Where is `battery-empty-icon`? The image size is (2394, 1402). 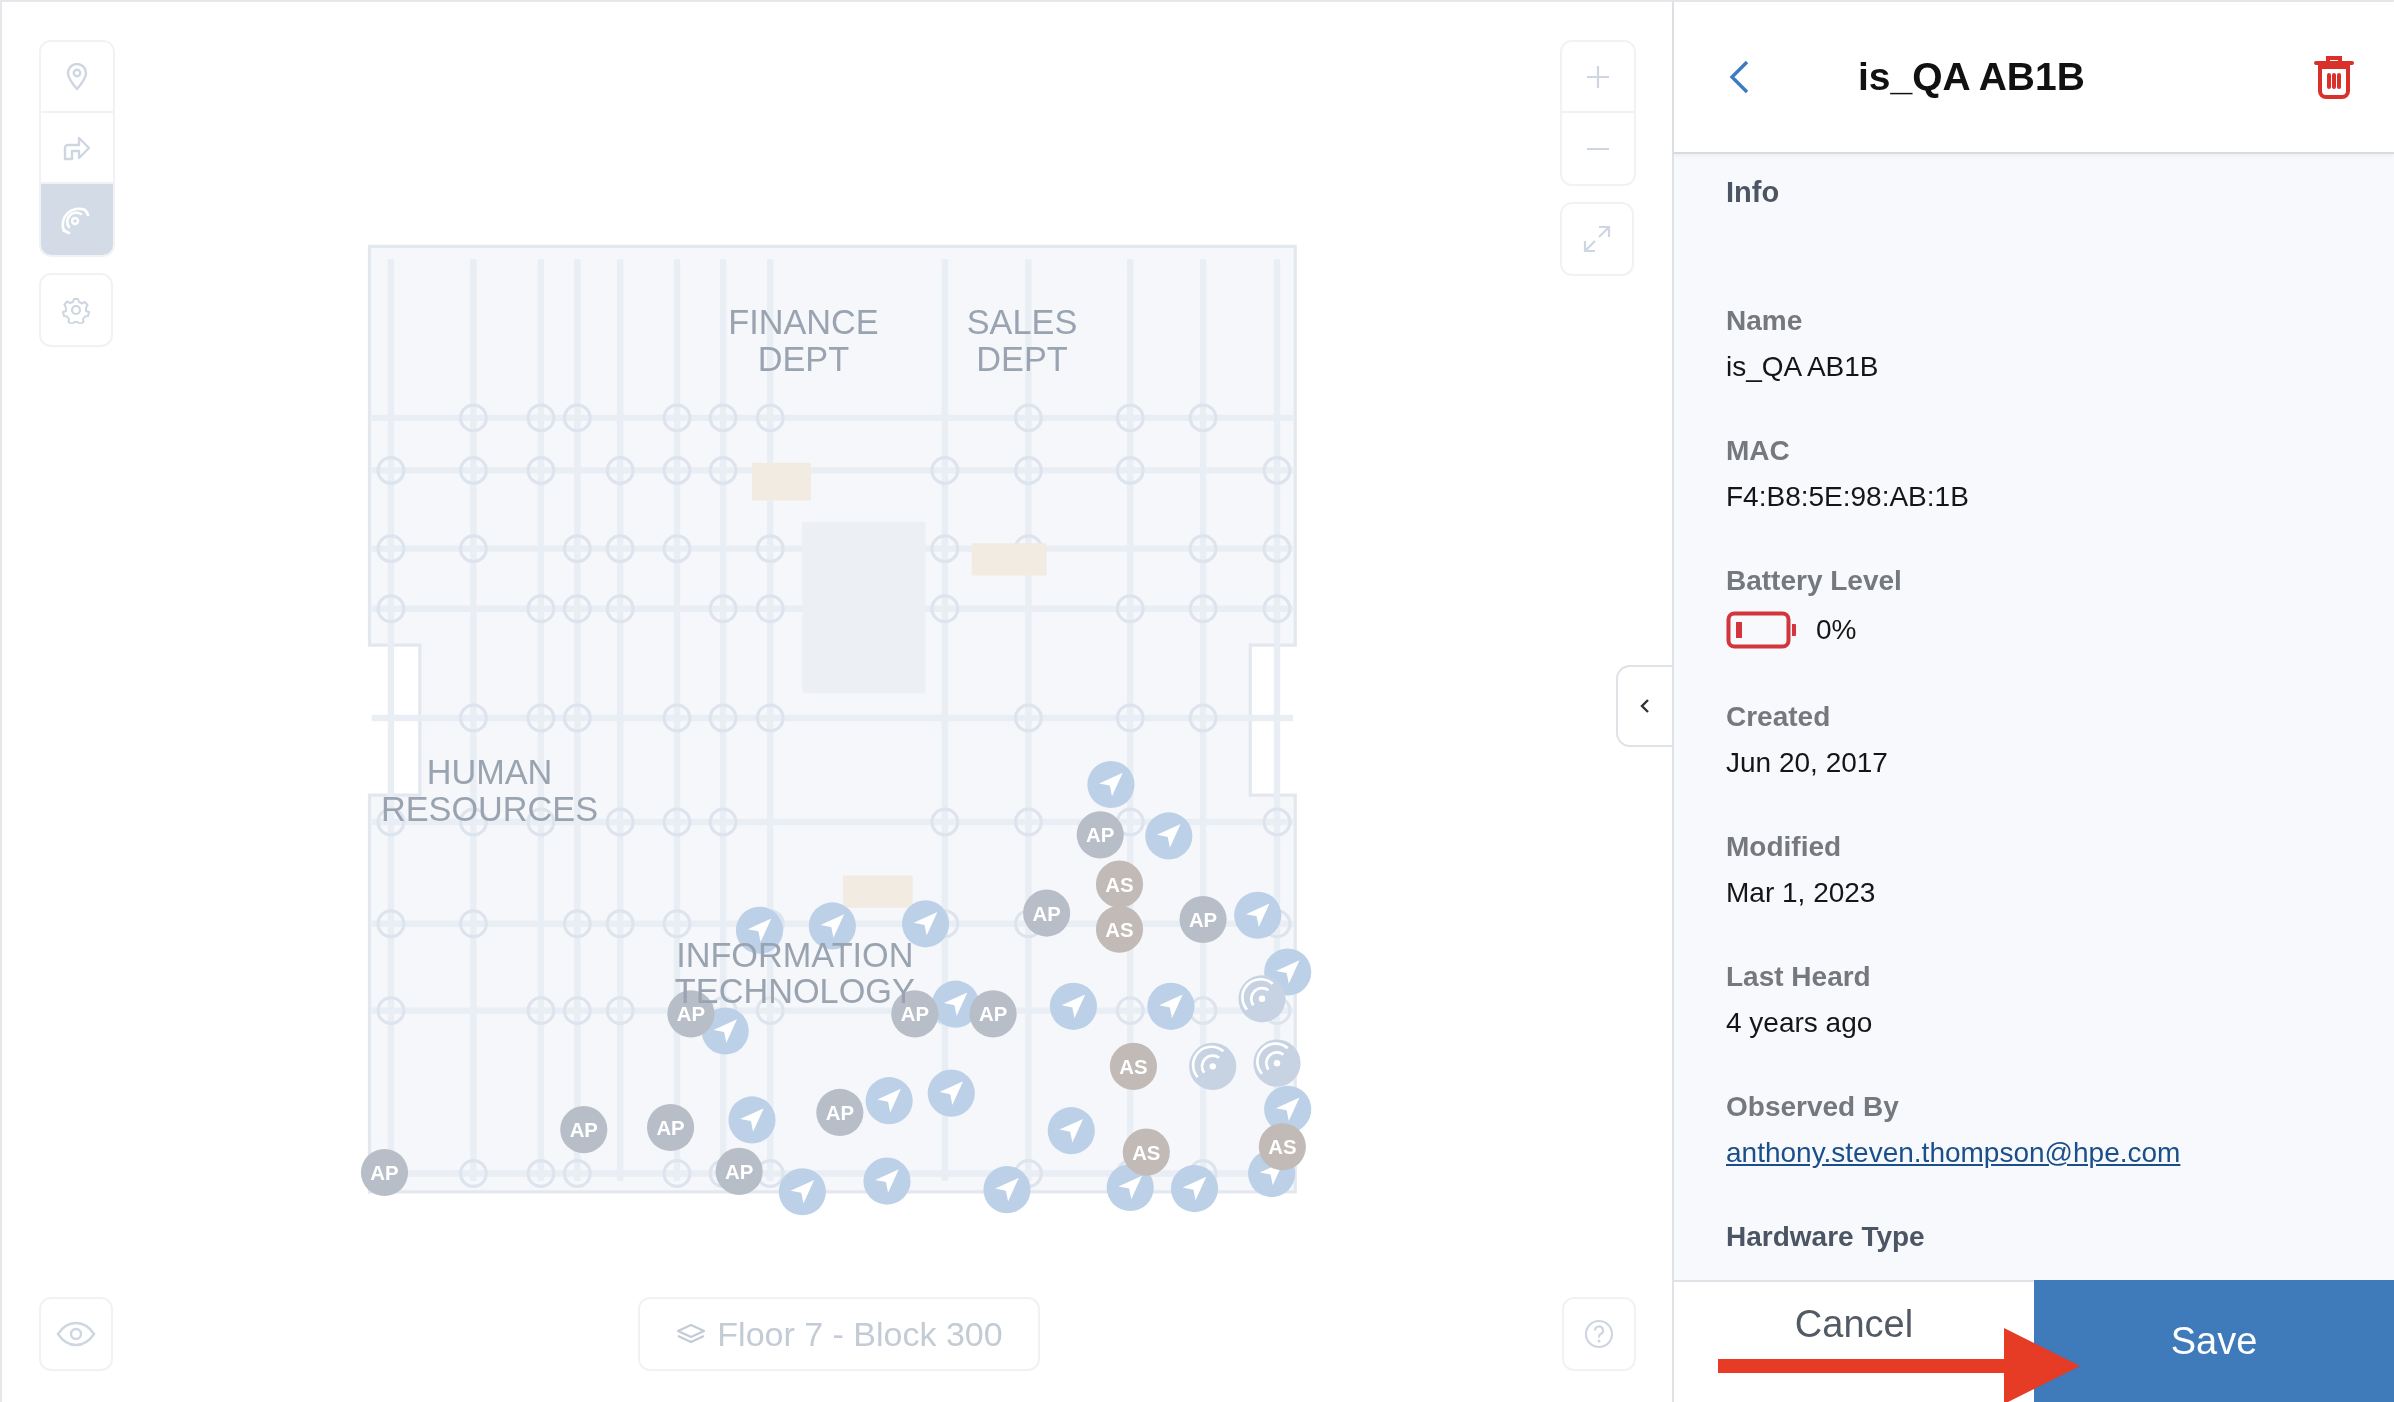 battery-empty-icon is located at coordinates (1762, 630).